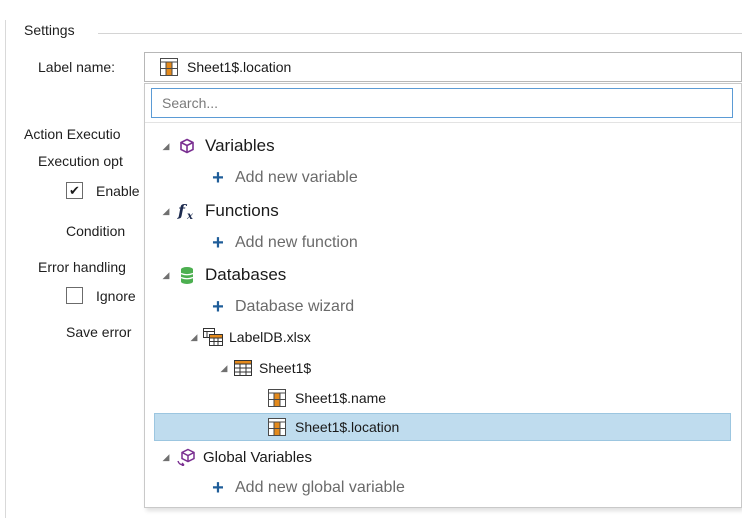  What do you see at coordinates (72, 134) in the screenshot?
I see `action-execution-title: Action Executio` at bounding box center [72, 134].